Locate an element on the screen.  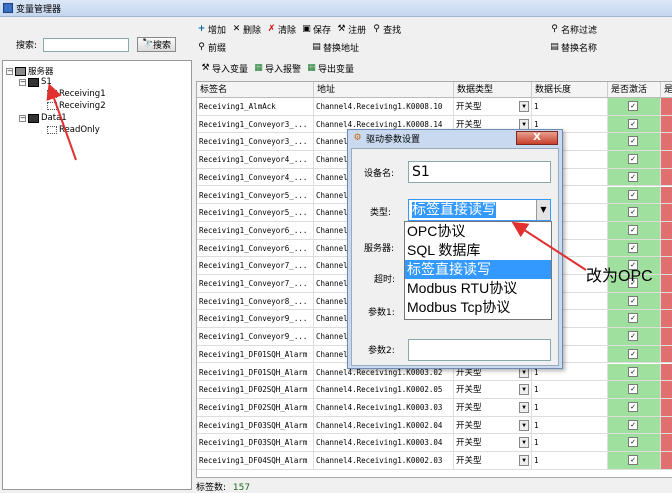
cell-tag-name: Receiving1_DF01SQH_Alarm is located at coordinates (255, 354).